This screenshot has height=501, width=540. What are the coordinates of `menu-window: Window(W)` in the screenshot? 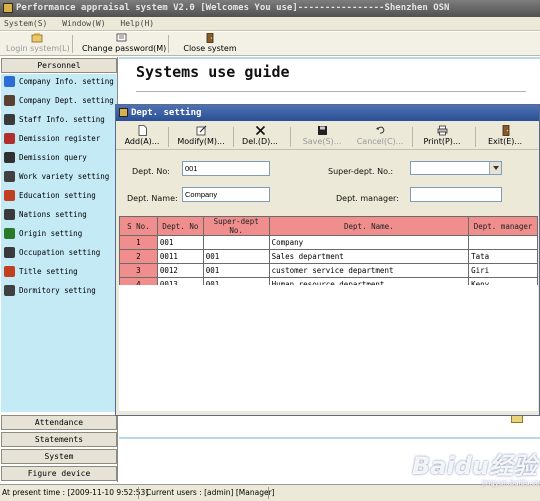 It's located at (83, 23).